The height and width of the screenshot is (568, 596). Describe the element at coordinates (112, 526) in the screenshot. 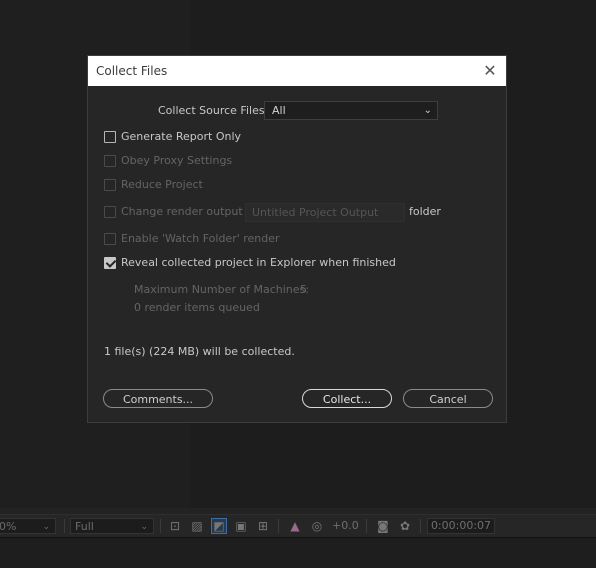

I see `resolution-select: Full ⌄` at that location.